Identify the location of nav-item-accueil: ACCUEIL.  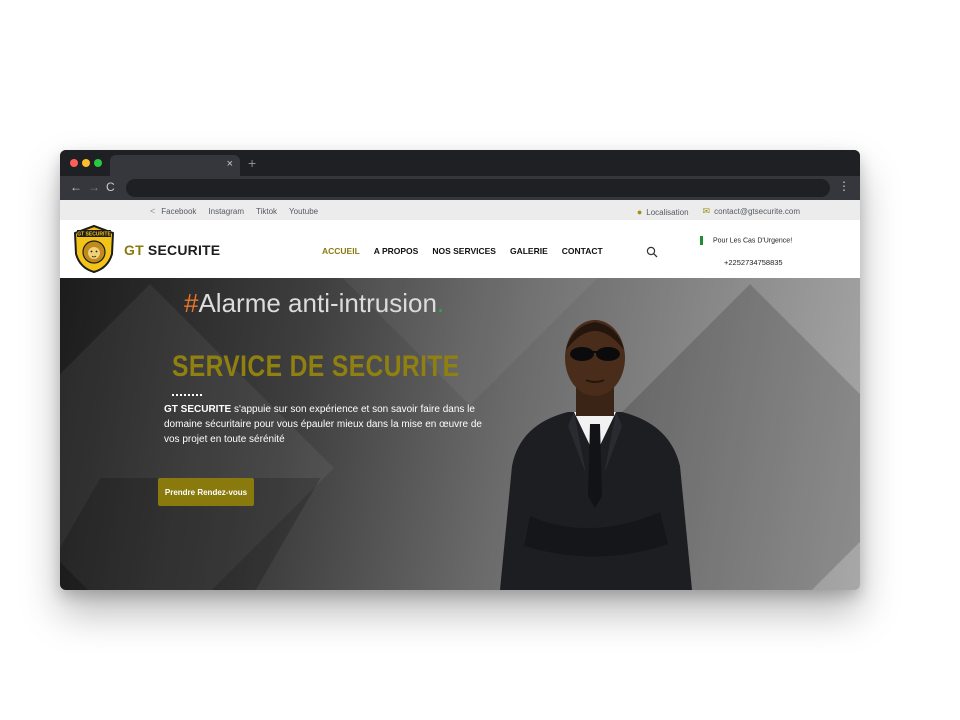
(341, 251).